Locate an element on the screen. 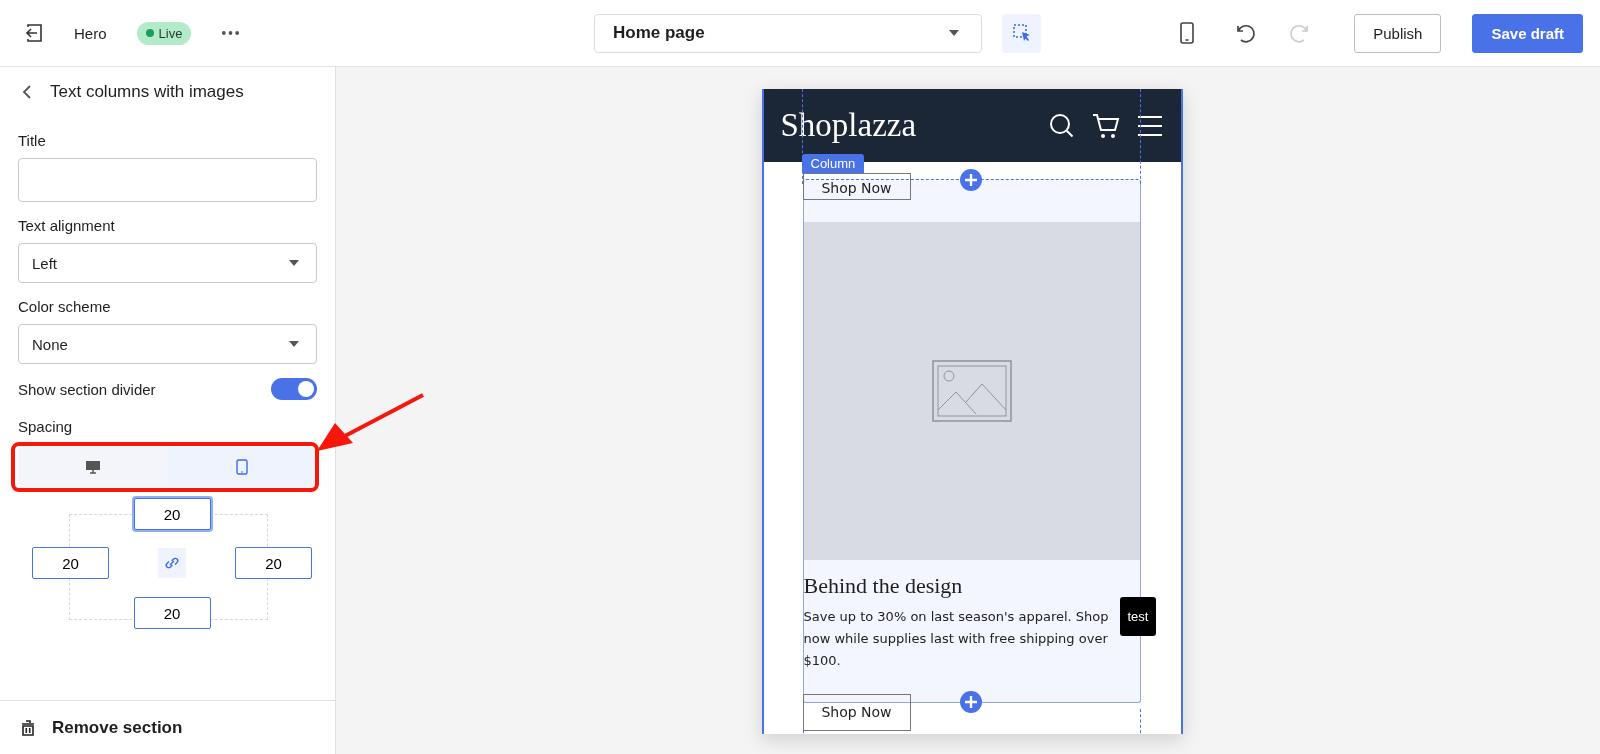  spacing-top-input: 20 is located at coordinates (172, 514).